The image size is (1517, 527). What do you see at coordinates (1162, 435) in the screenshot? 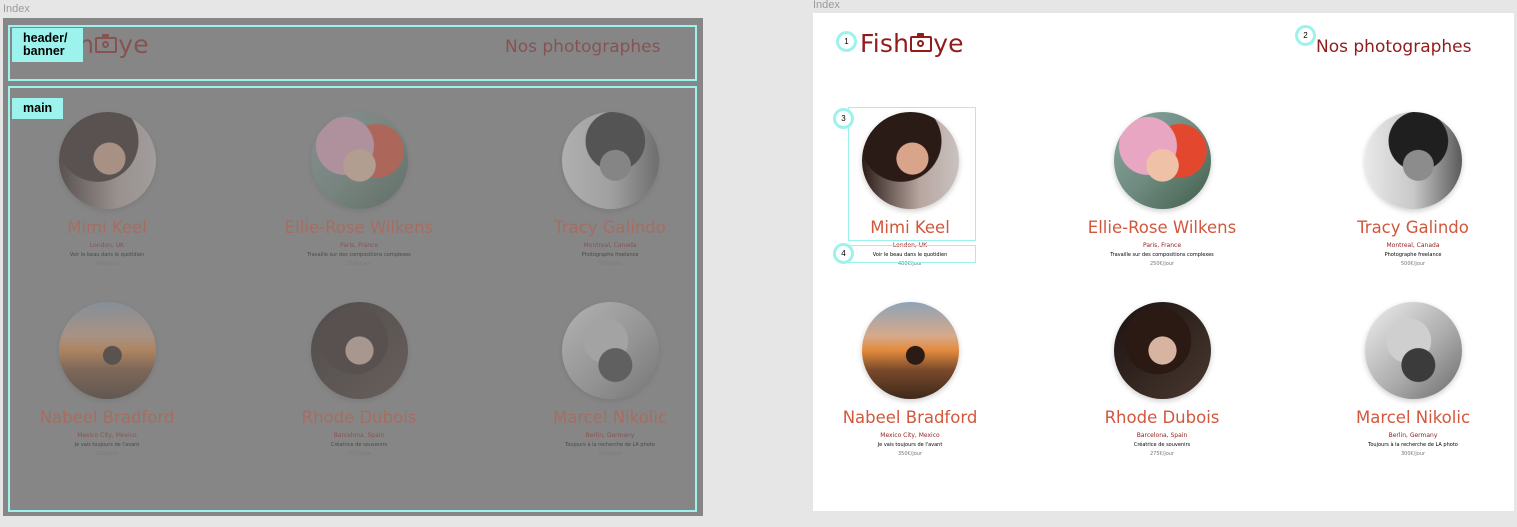
I see `photographer-location: Barcelona, Spain` at bounding box center [1162, 435].